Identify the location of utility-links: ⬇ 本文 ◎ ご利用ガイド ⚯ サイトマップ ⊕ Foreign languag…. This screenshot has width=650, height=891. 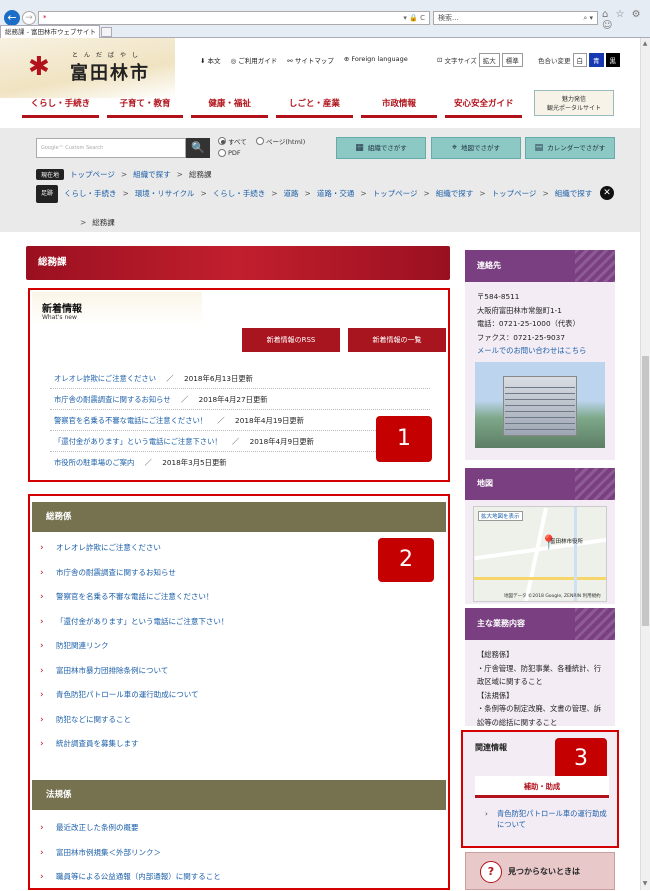
(304, 60).